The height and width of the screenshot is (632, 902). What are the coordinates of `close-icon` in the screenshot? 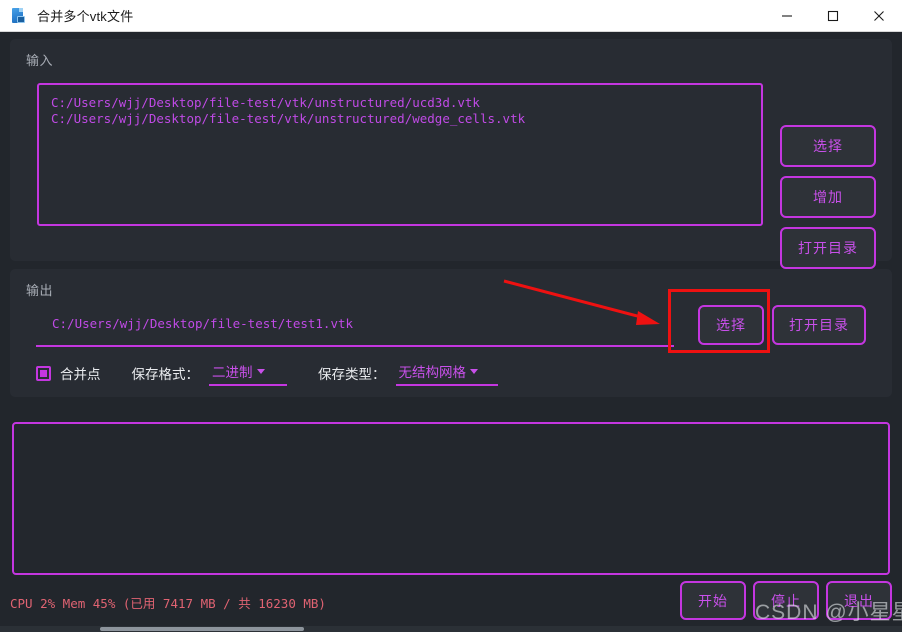 It's located at (879, 15).